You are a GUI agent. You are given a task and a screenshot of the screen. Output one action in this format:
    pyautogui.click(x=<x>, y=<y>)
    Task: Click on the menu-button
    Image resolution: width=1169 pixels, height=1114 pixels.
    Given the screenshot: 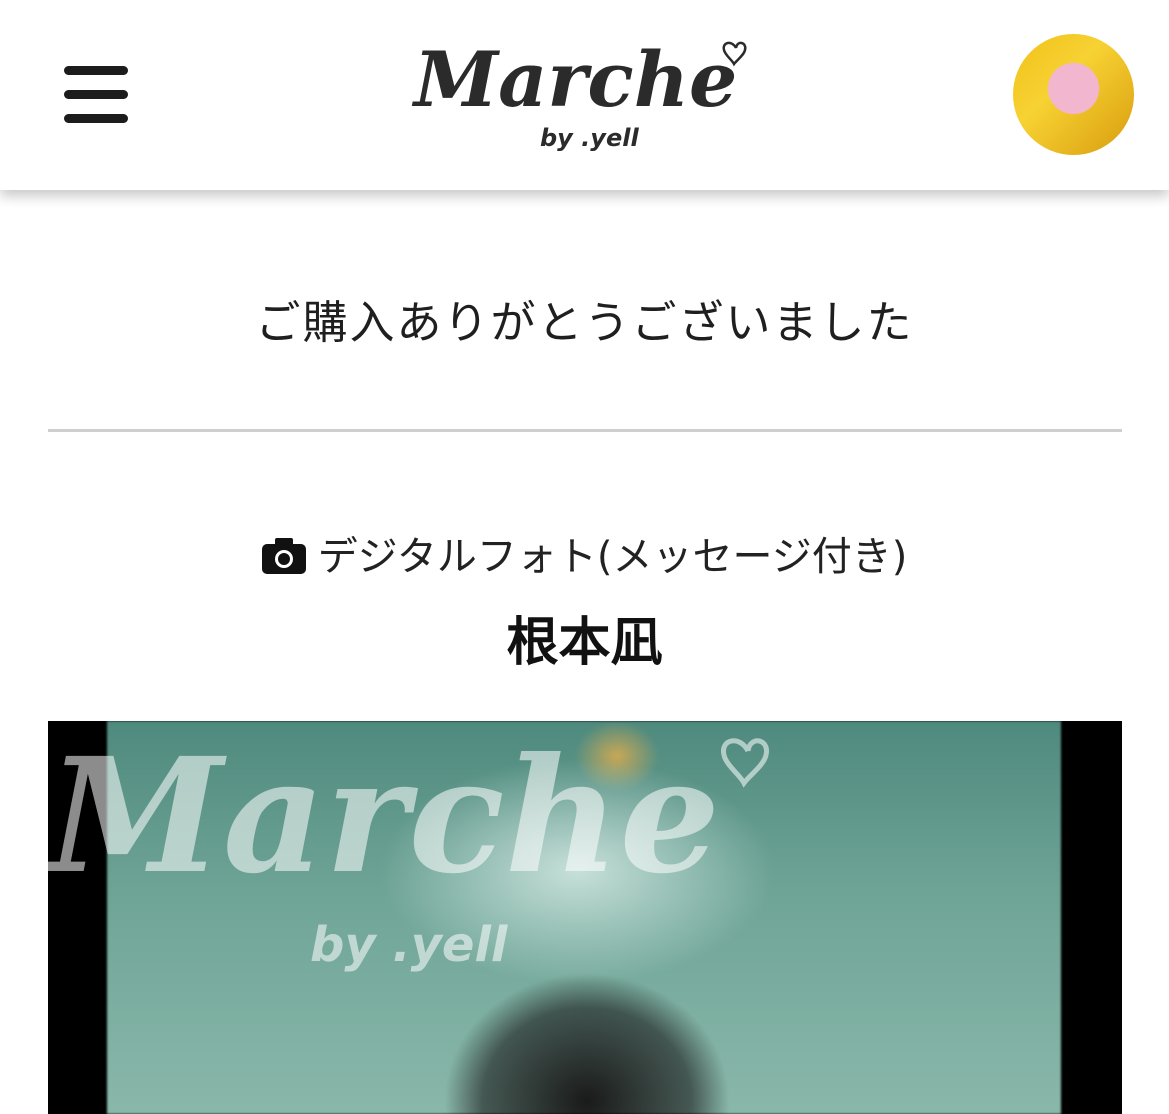 What is the action you would take?
    pyautogui.click(x=96, y=95)
    